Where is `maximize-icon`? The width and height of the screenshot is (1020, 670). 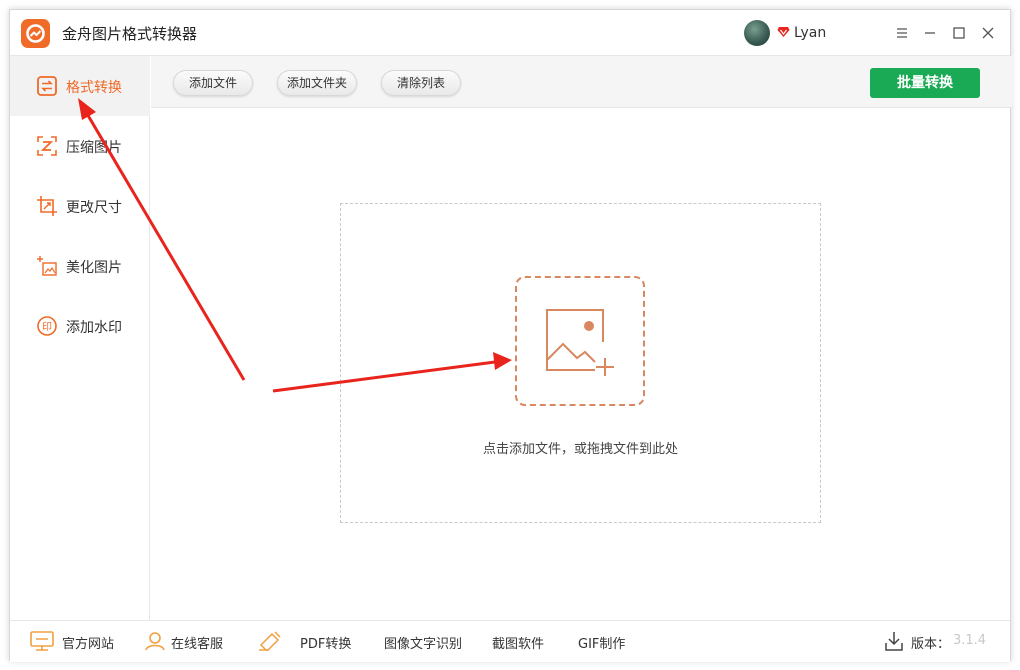 maximize-icon is located at coordinates (959, 33).